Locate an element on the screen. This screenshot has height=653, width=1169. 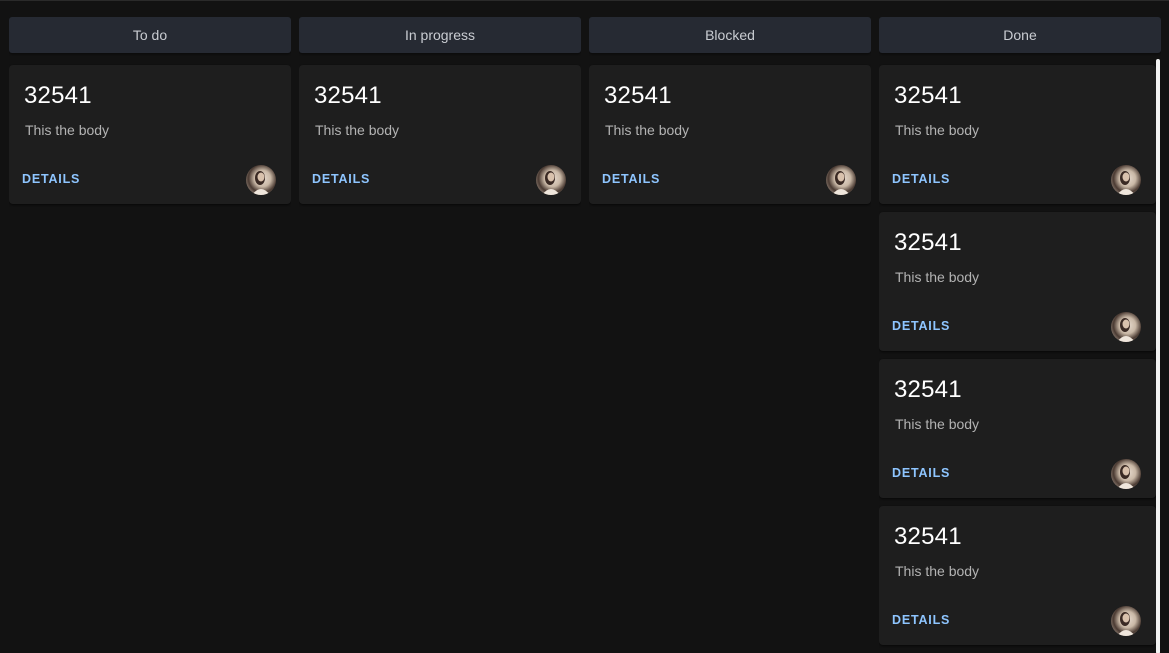
column-header-in-progress: In progress is located at coordinates (440, 35).